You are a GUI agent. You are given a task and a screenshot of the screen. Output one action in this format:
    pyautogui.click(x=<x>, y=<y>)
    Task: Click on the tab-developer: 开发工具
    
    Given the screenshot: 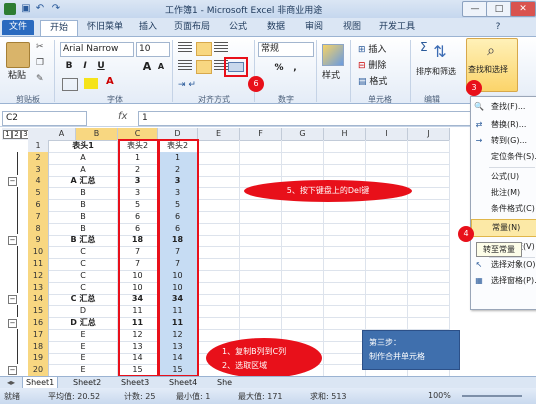 What is the action you would take?
    pyautogui.click(x=397, y=27)
    